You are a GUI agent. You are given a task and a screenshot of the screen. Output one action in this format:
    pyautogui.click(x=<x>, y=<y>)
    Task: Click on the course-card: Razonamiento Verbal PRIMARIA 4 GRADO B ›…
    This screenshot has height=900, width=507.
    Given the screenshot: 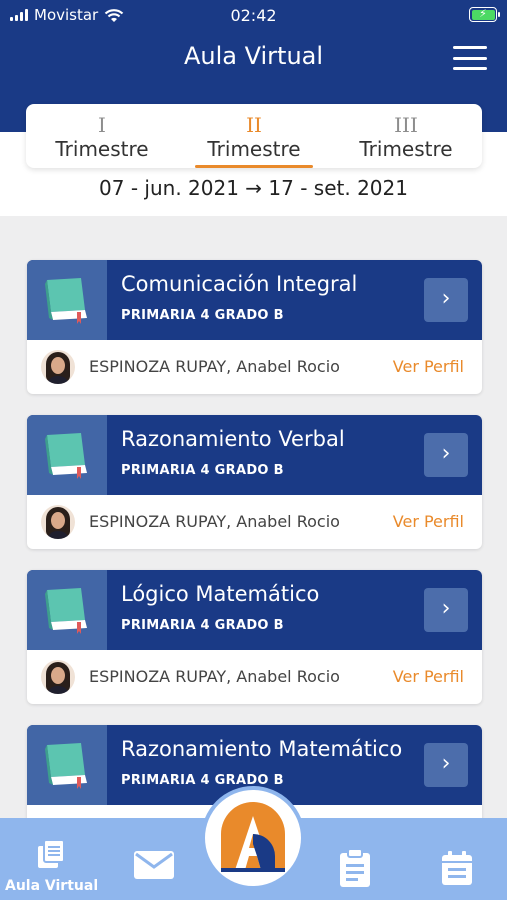 What is the action you would take?
    pyautogui.click(x=254, y=482)
    